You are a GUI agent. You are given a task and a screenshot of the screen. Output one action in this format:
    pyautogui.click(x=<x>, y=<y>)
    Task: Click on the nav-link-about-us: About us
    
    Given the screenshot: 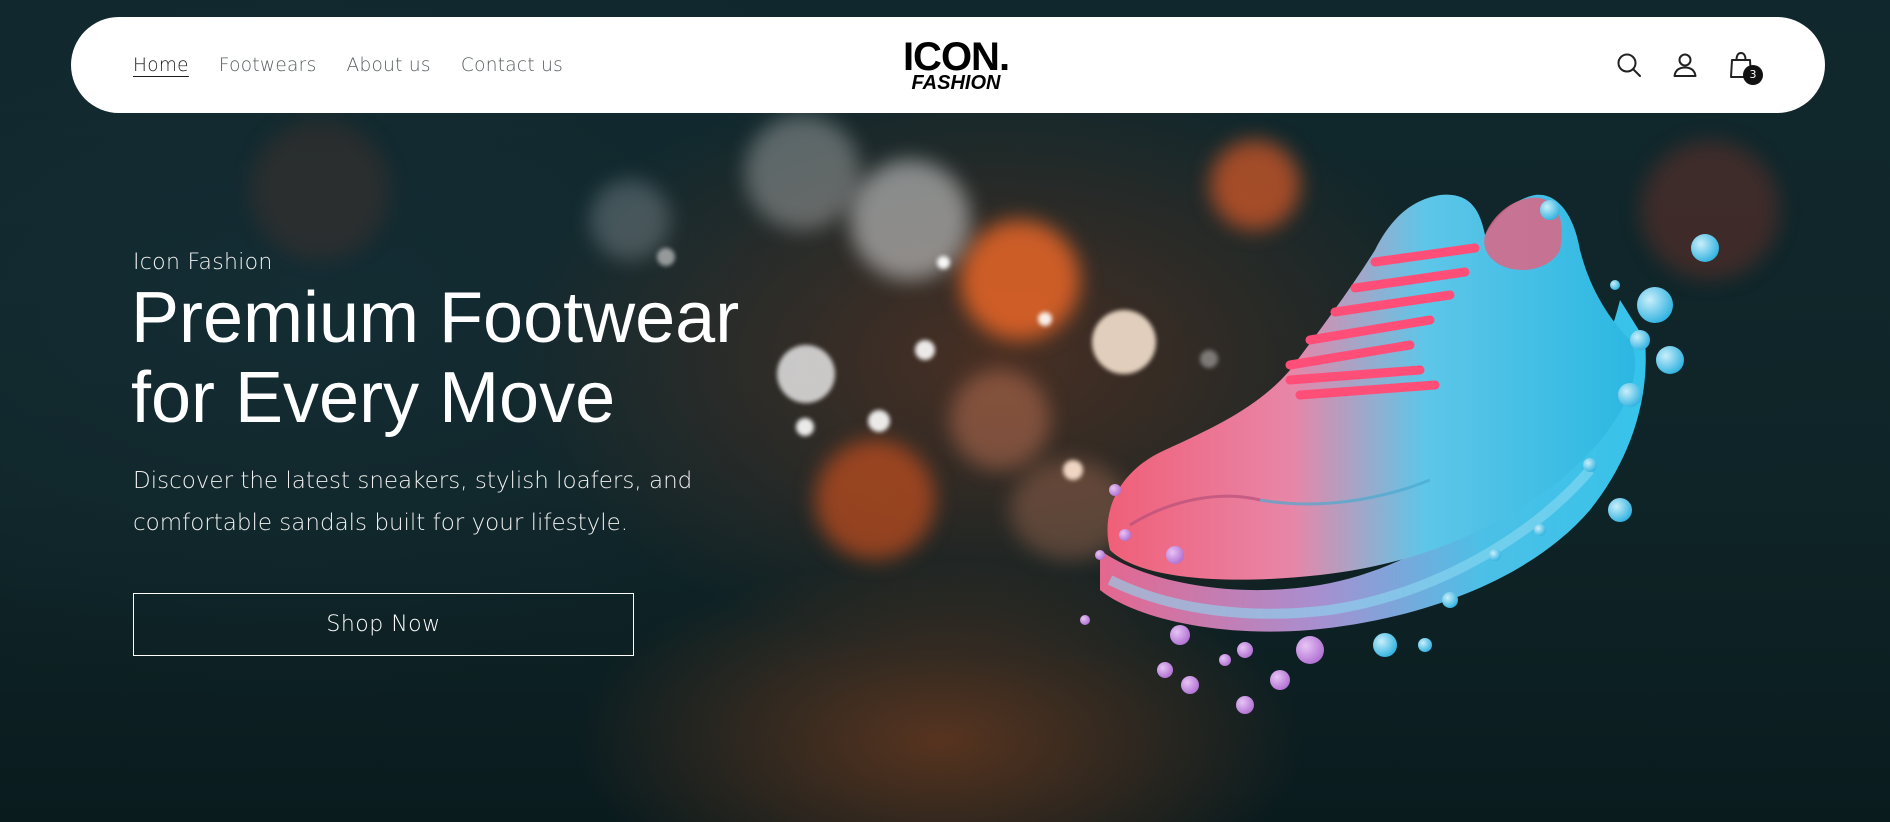 What is the action you would take?
    pyautogui.click(x=389, y=65)
    